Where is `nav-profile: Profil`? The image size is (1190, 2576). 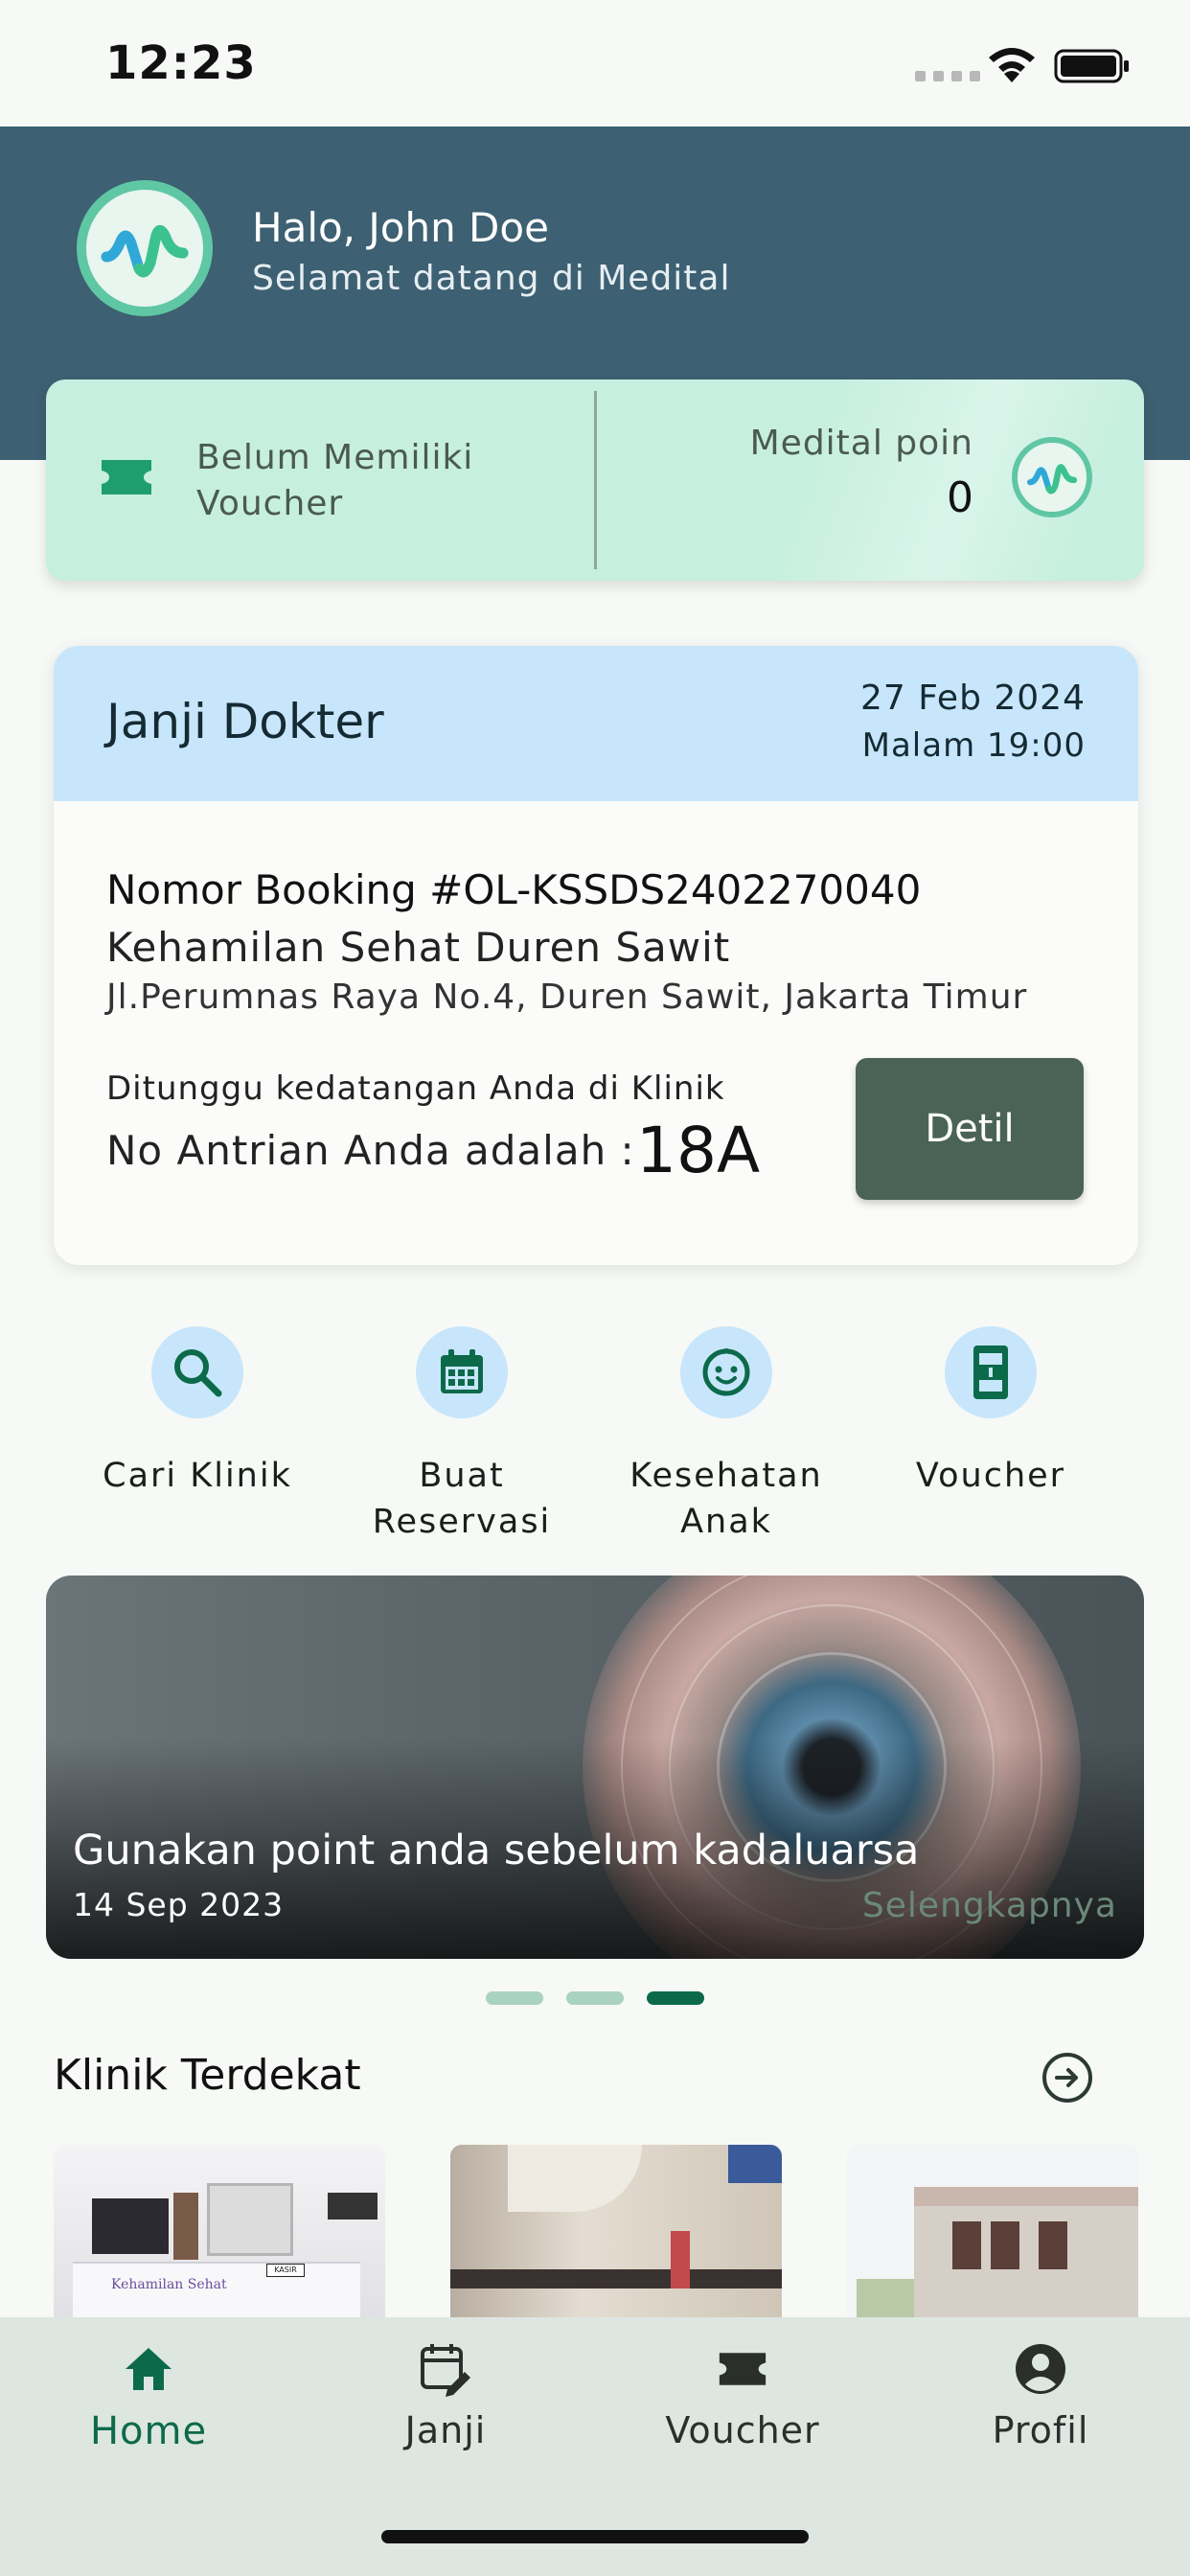
nav-profile: Profil is located at coordinates (1041, 2394).